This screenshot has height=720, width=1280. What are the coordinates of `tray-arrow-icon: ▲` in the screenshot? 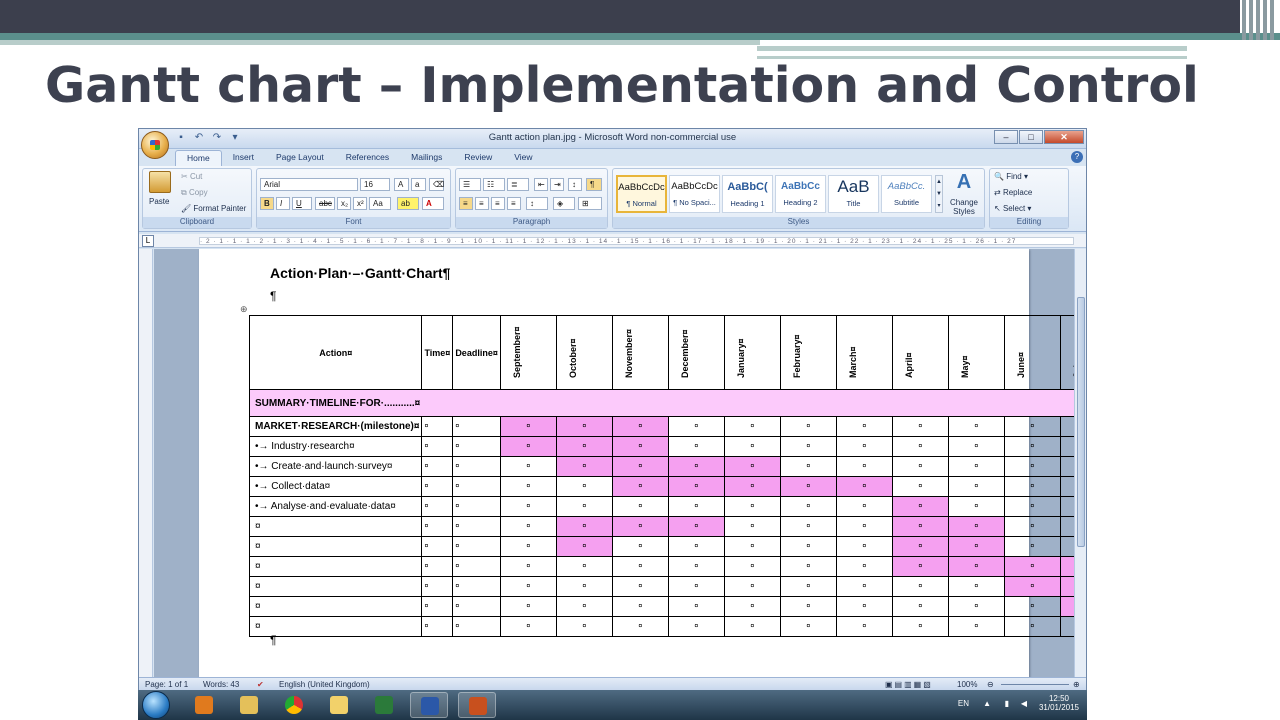 It's located at (987, 703).